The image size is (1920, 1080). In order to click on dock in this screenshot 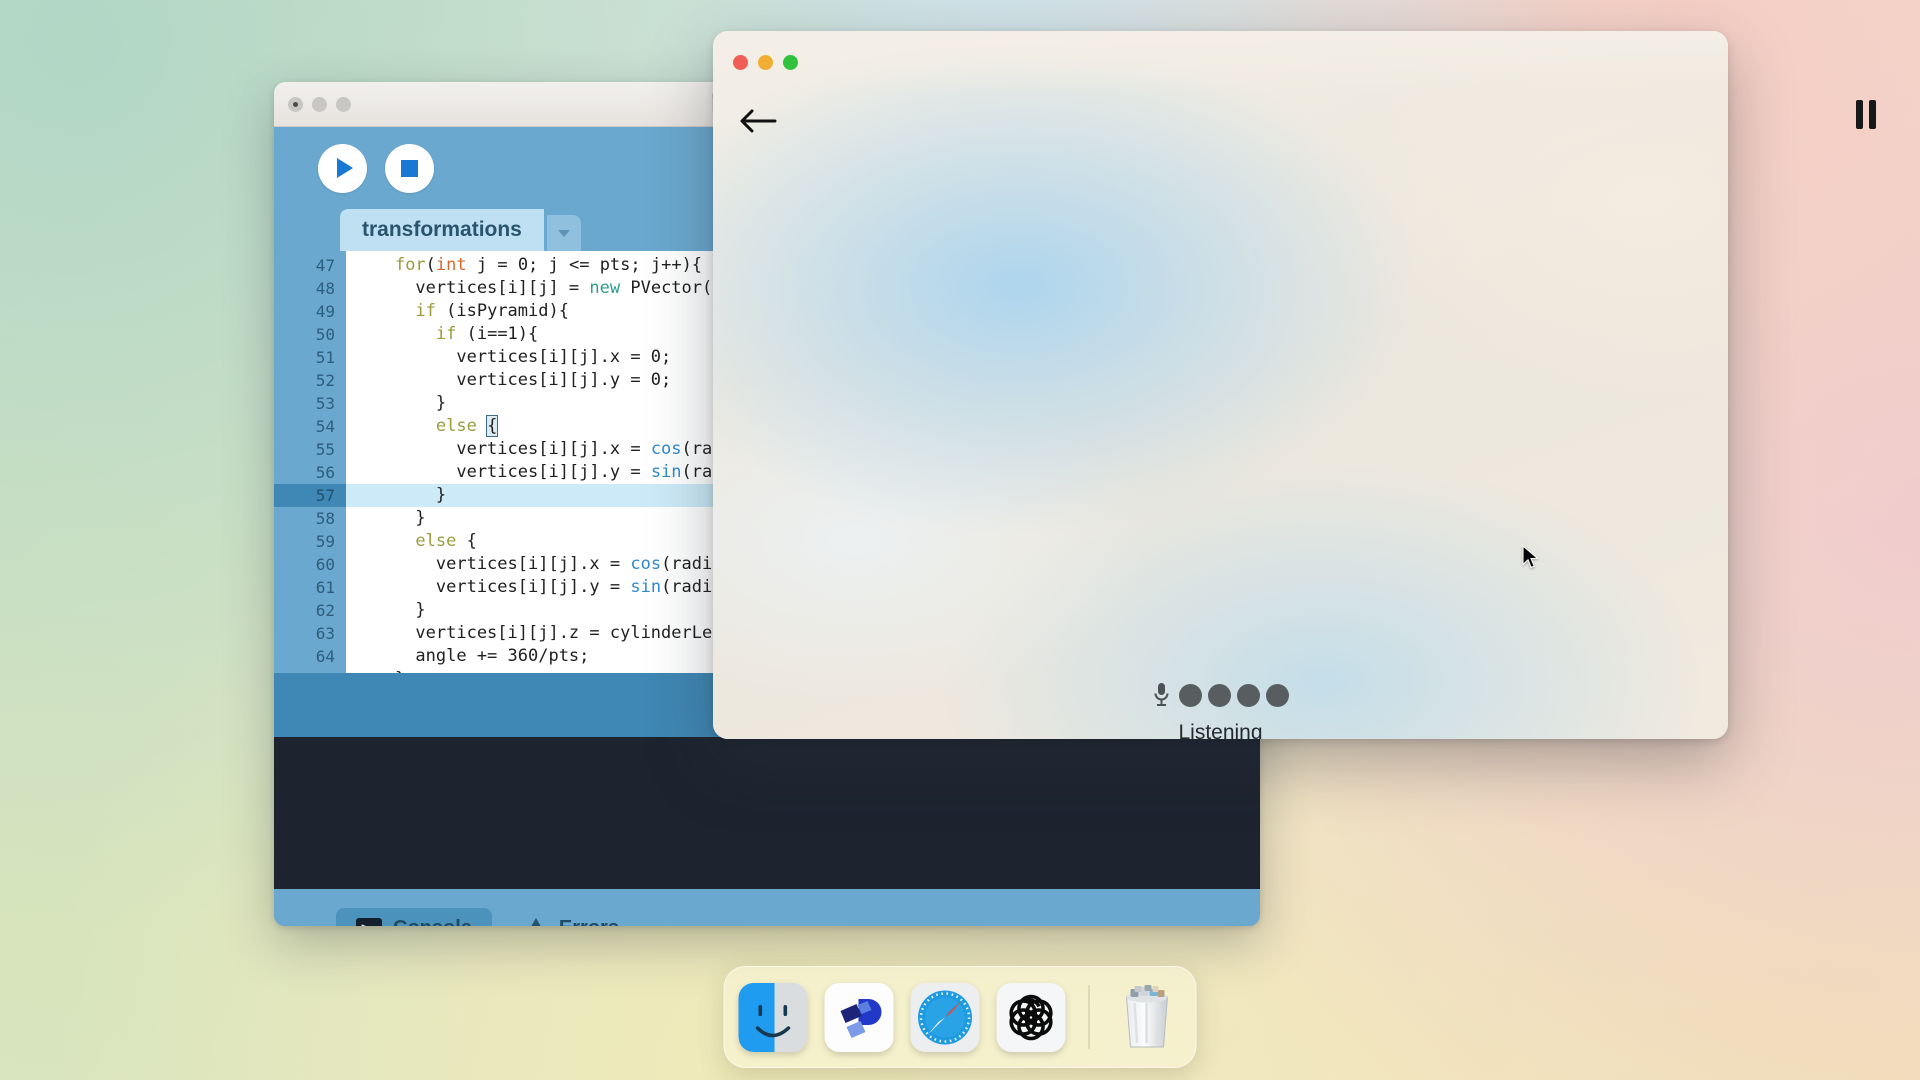, I will do `click(960, 1017)`.